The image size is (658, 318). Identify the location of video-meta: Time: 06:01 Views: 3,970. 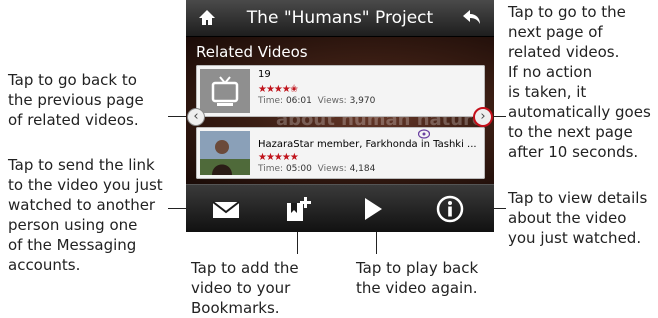
(316, 101).